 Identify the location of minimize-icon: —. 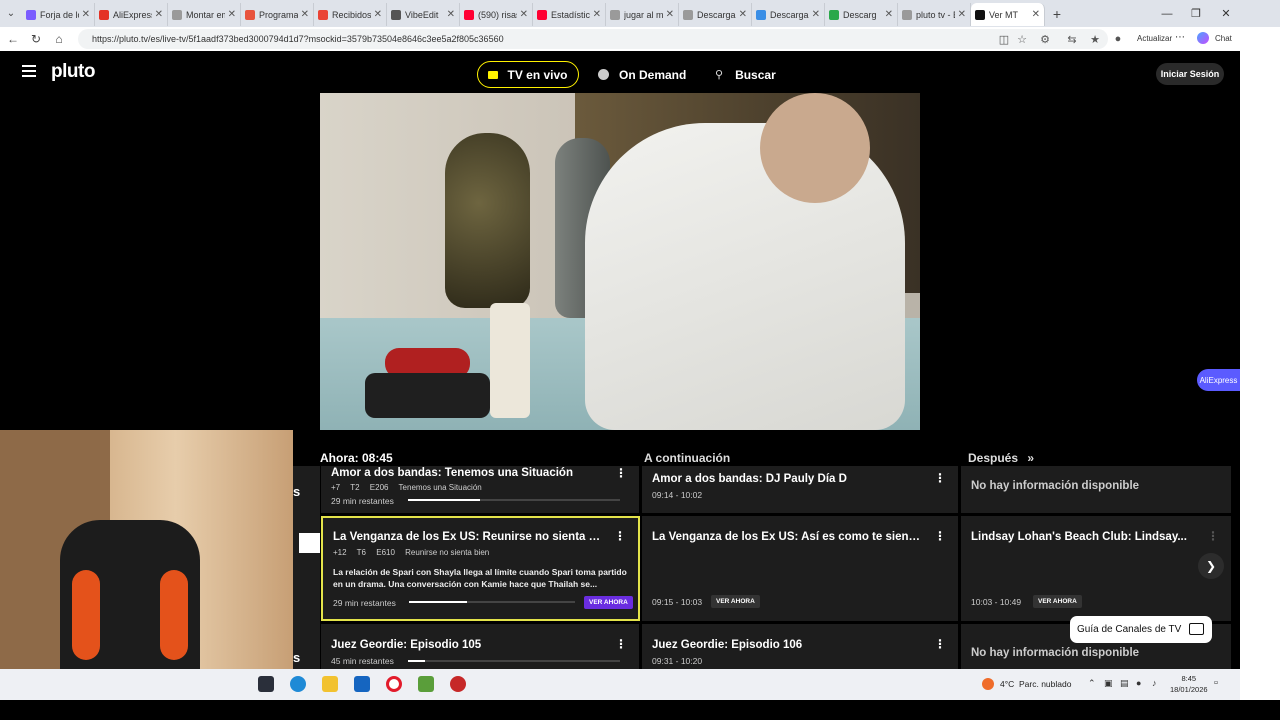
(1167, 13).